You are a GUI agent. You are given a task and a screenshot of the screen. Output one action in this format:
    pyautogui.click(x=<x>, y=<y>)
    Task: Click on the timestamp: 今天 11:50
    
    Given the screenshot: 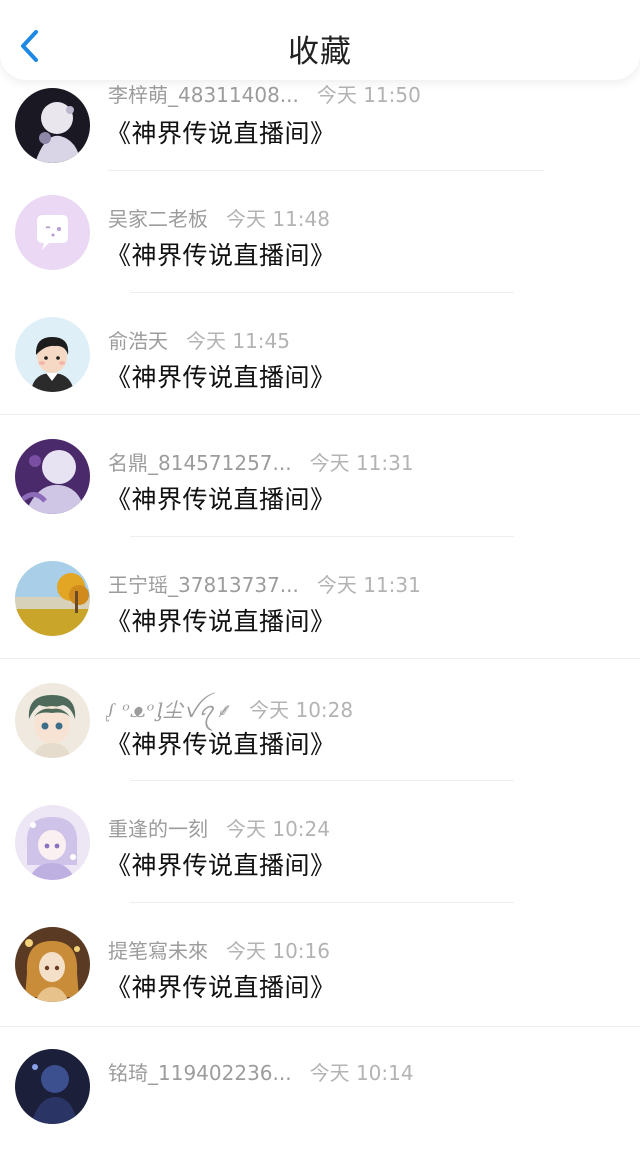 What is the action you would take?
    pyautogui.click(x=368, y=95)
    